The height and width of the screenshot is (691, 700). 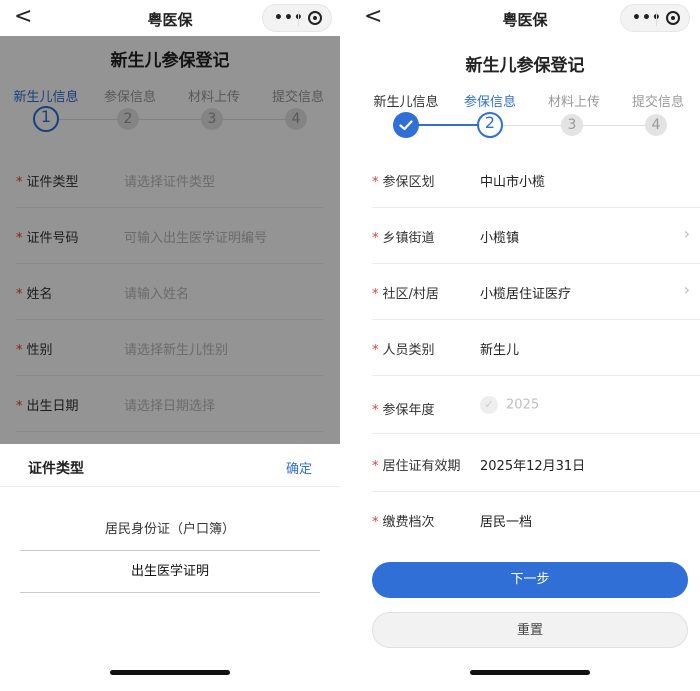 I want to click on step-label-2: 参保信息, so click(x=490, y=100).